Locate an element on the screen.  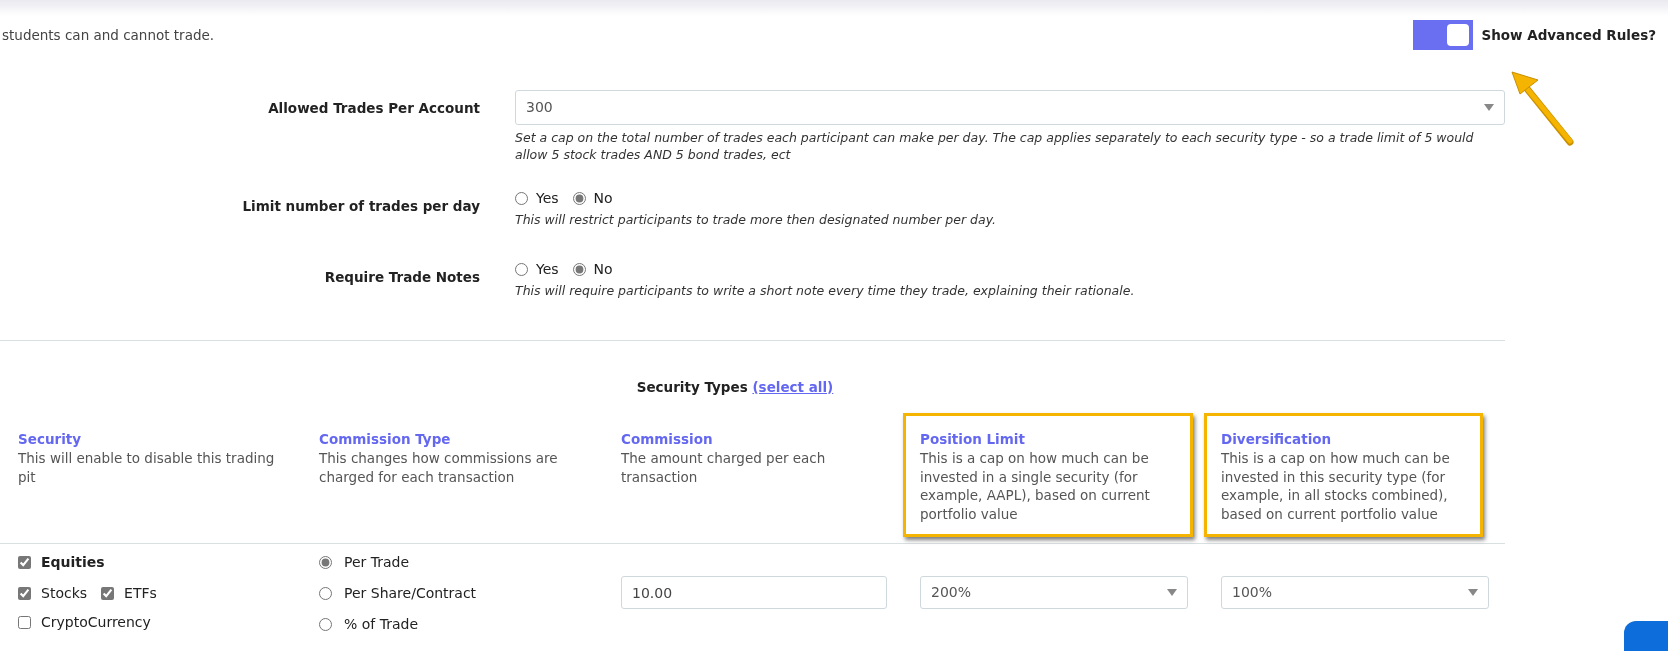
column-title: Commission is located at coordinates (667, 439).